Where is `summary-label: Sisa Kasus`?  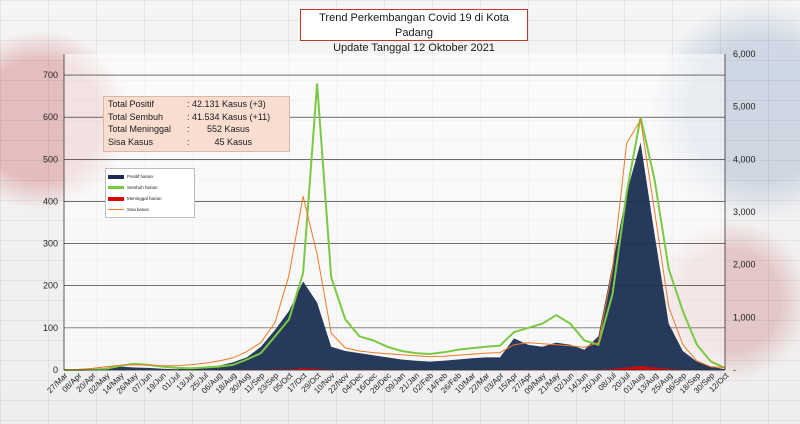 summary-label: Sisa Kasus is located at coordinates (131, 141).